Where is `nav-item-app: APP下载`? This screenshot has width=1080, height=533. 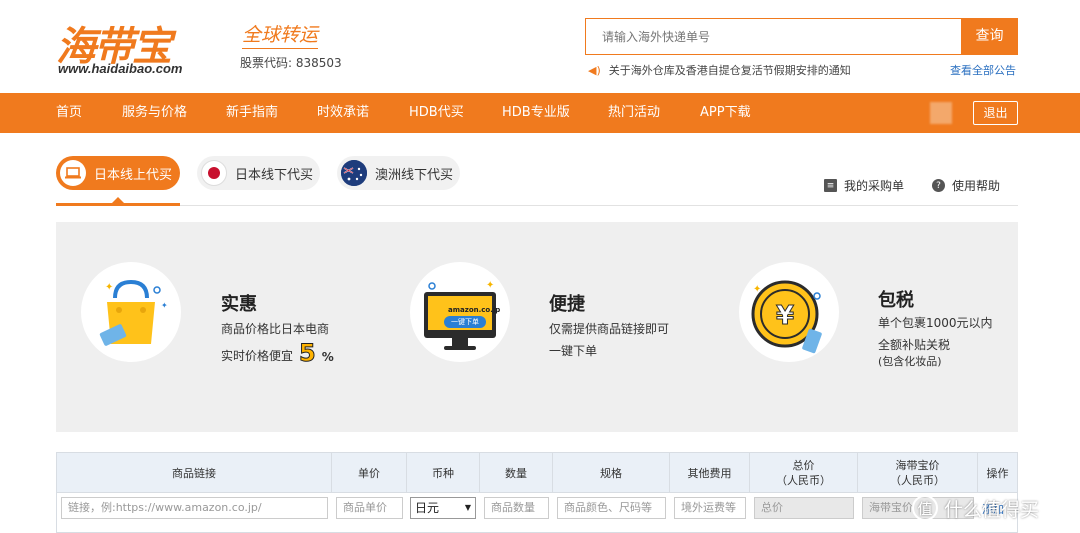 nav-item-app: APP下载 is located at coordinates (725, 113).